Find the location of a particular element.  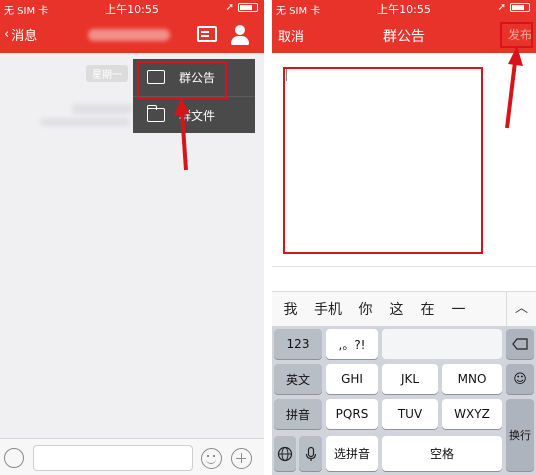

globe-icon is located at coordinates (285, 453).